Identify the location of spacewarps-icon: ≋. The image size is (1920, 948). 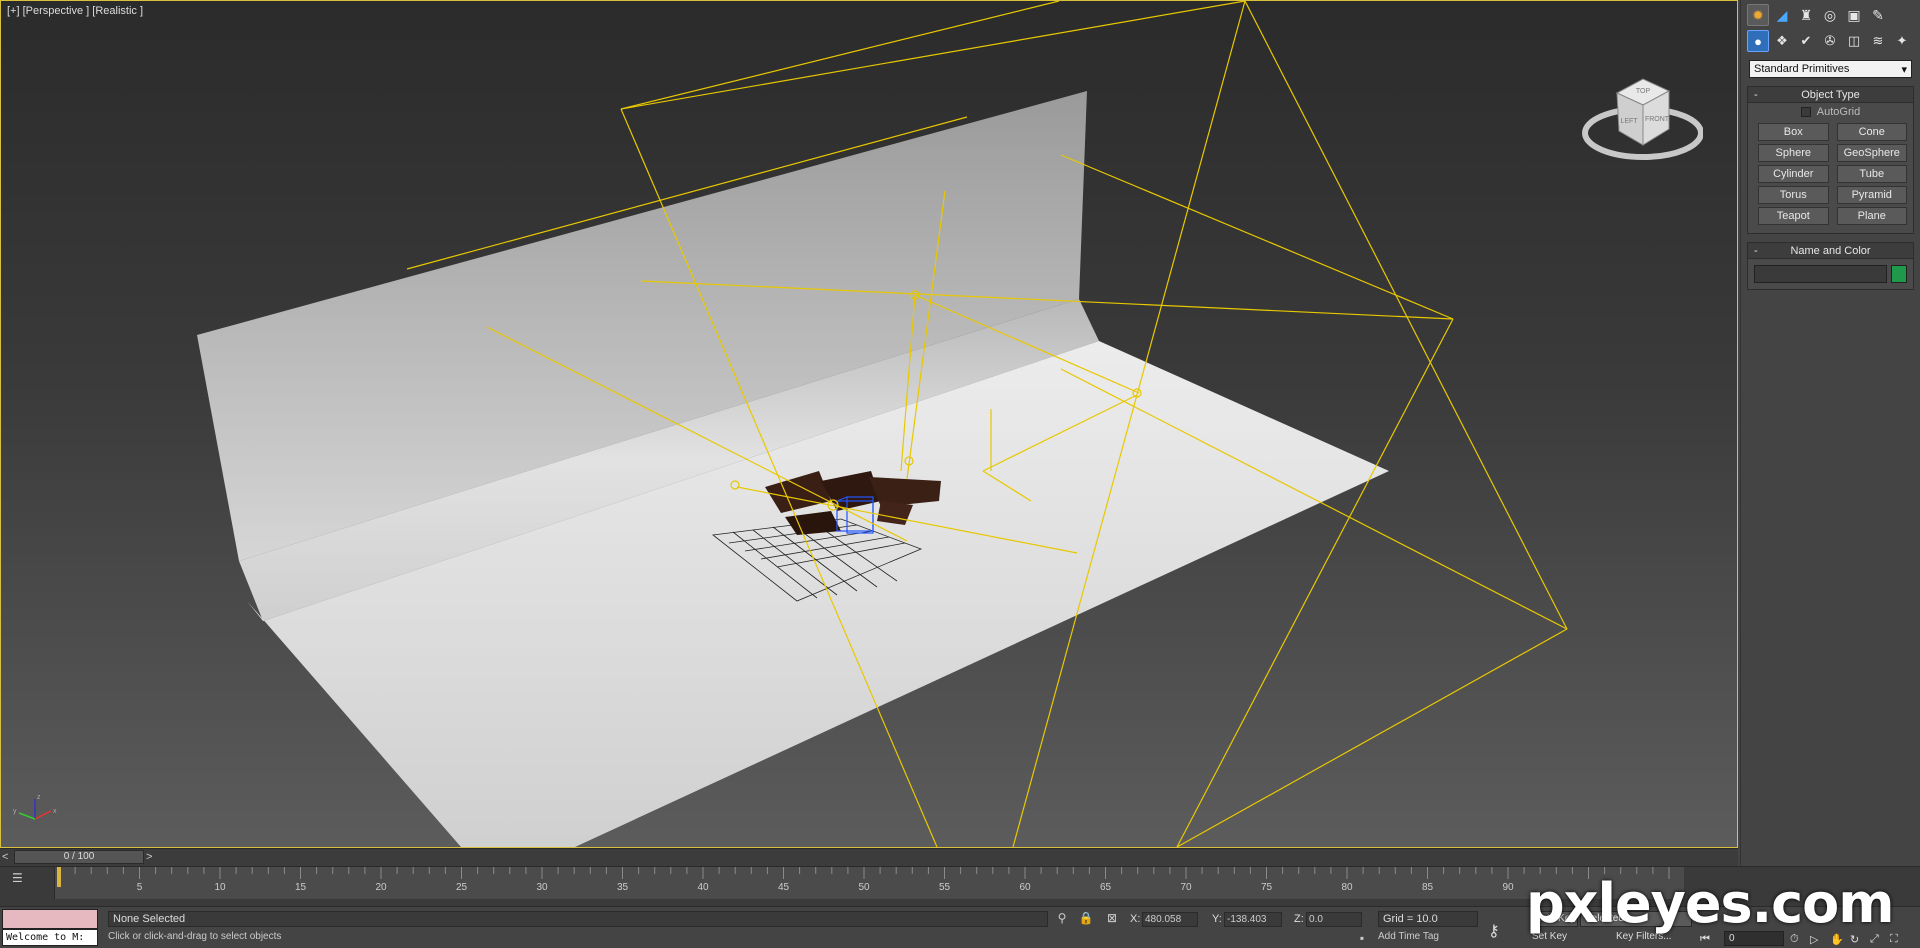
(1878, 41).